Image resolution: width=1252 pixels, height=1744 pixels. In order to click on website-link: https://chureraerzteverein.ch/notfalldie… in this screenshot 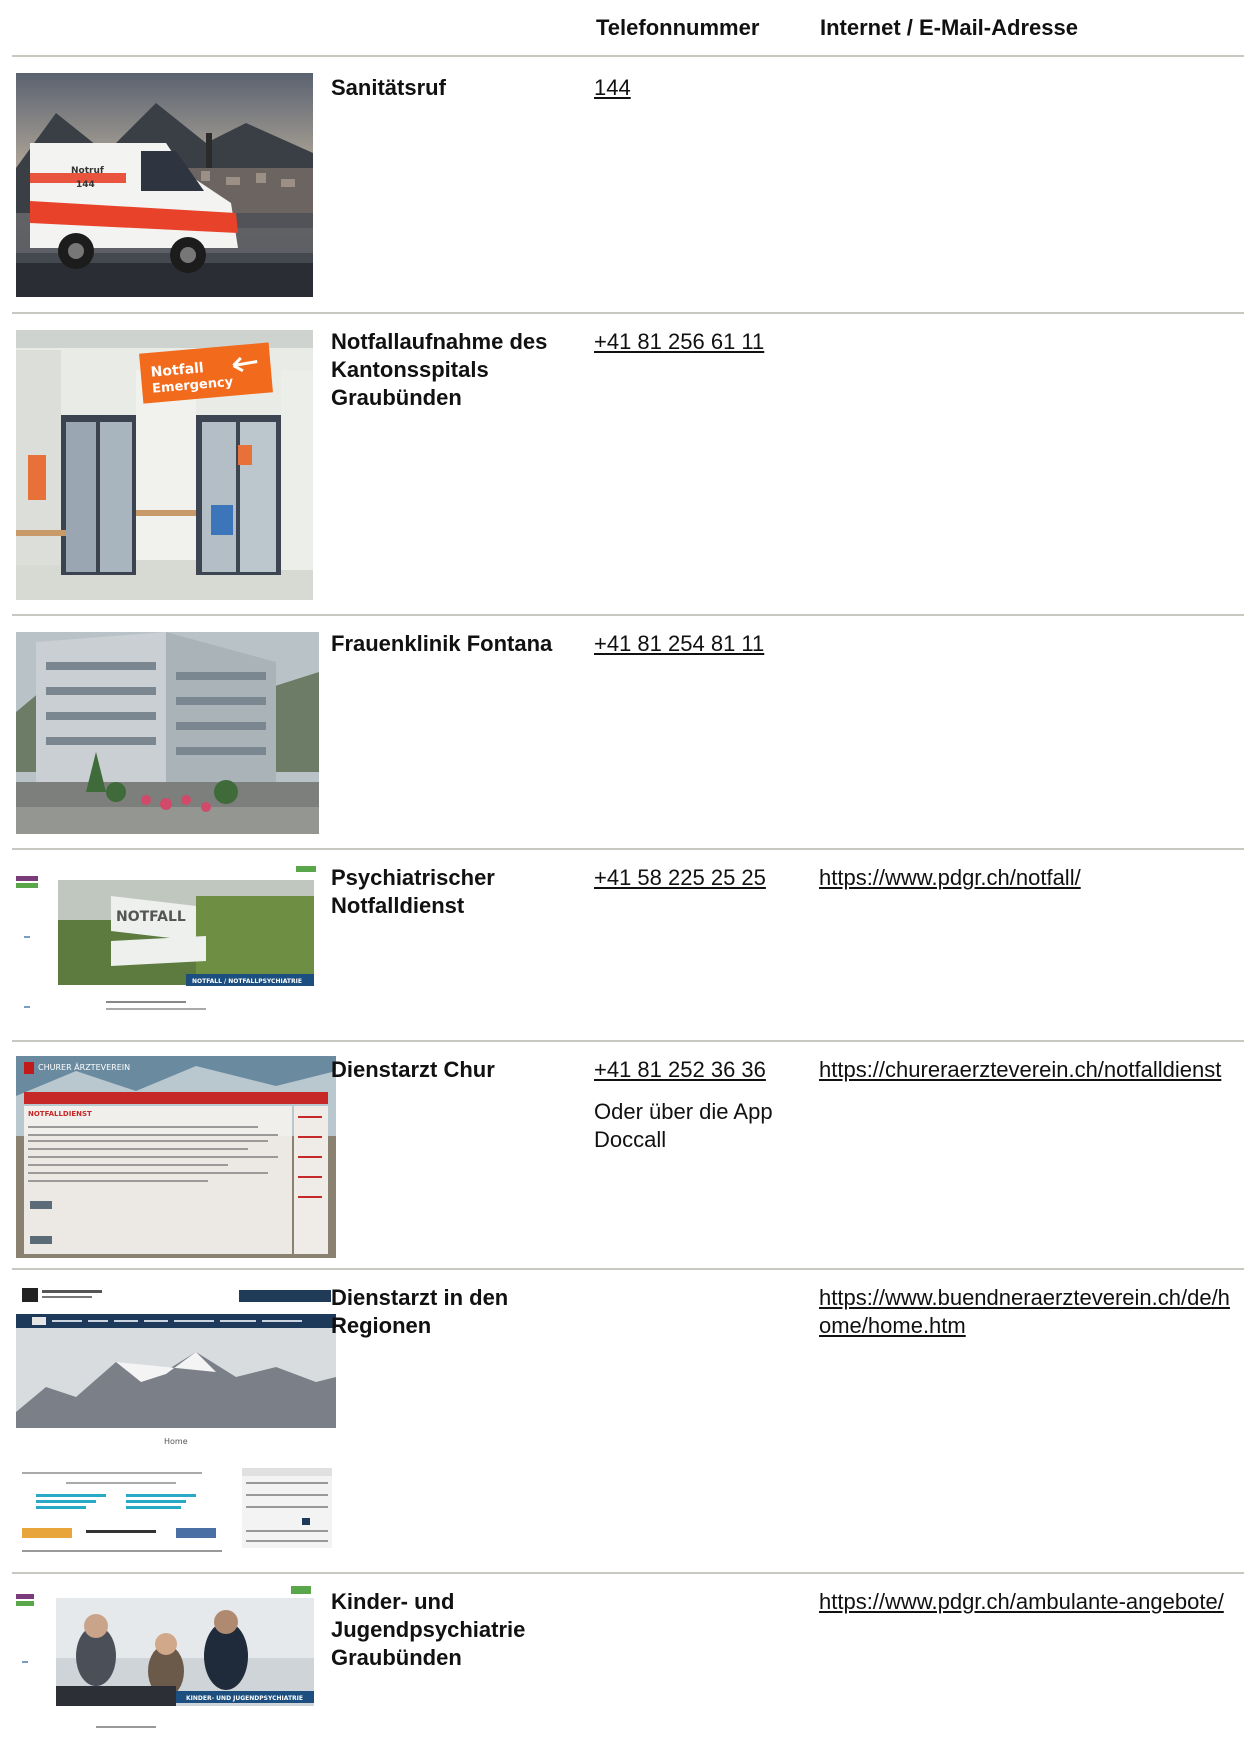, I will do `click(1020, 1069)`.